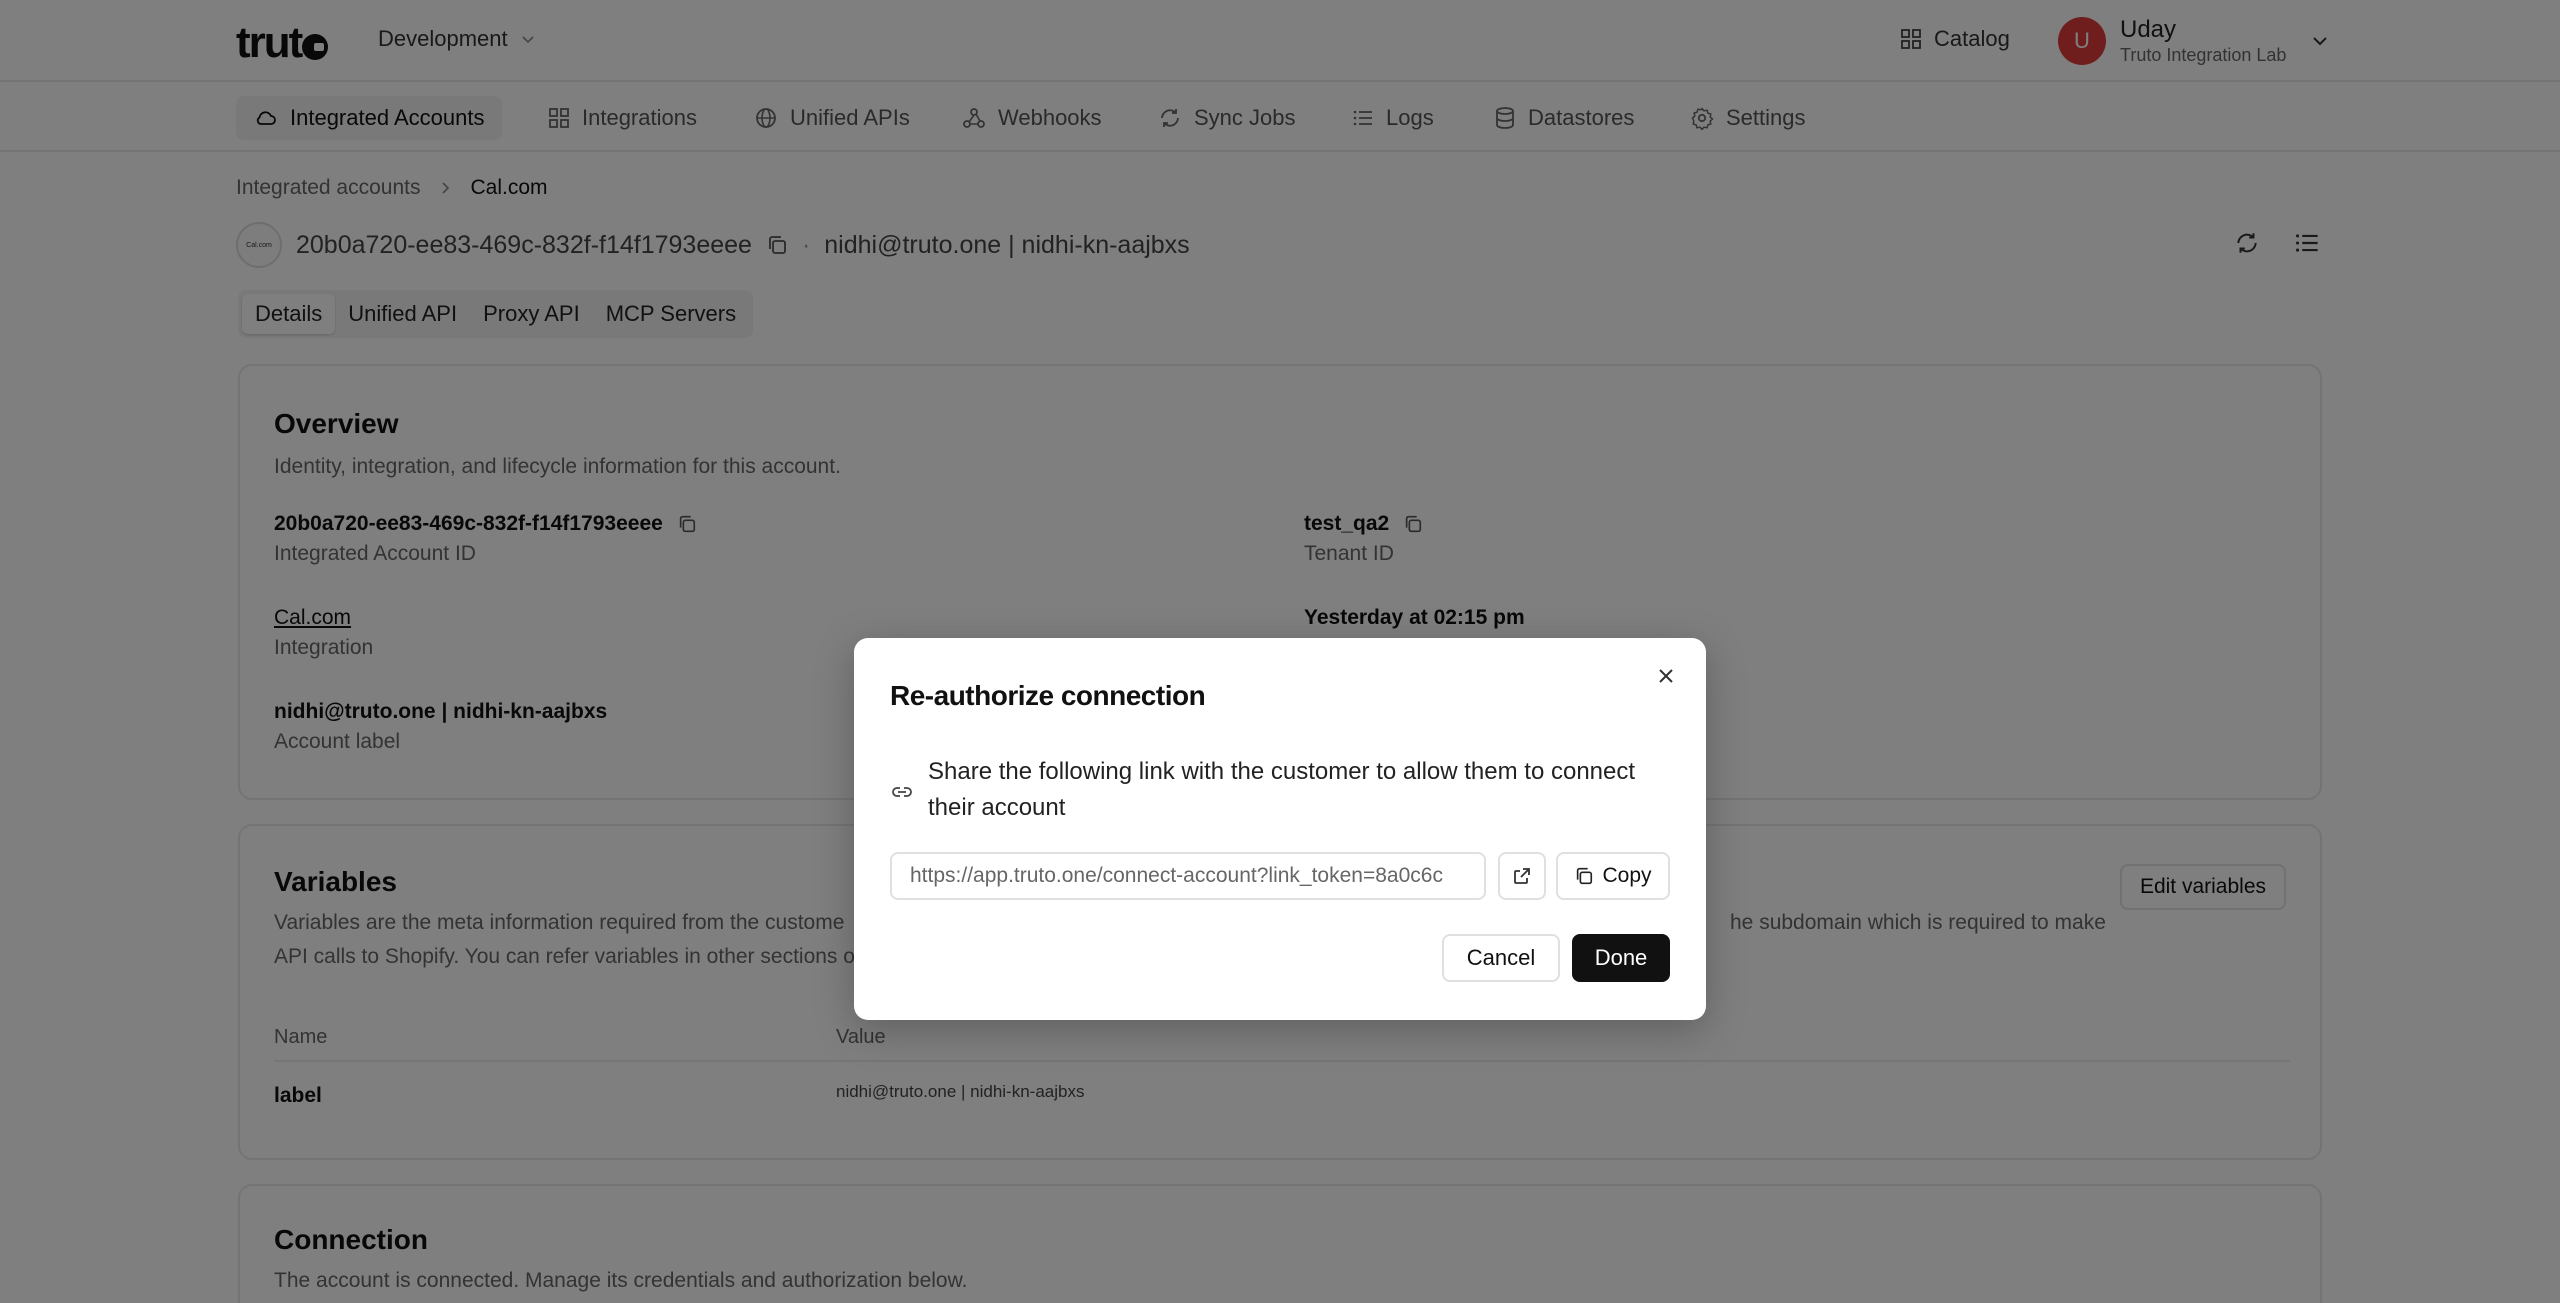 The image size is (2560, 1303). I want to click on link-icon, so click(902, 792).